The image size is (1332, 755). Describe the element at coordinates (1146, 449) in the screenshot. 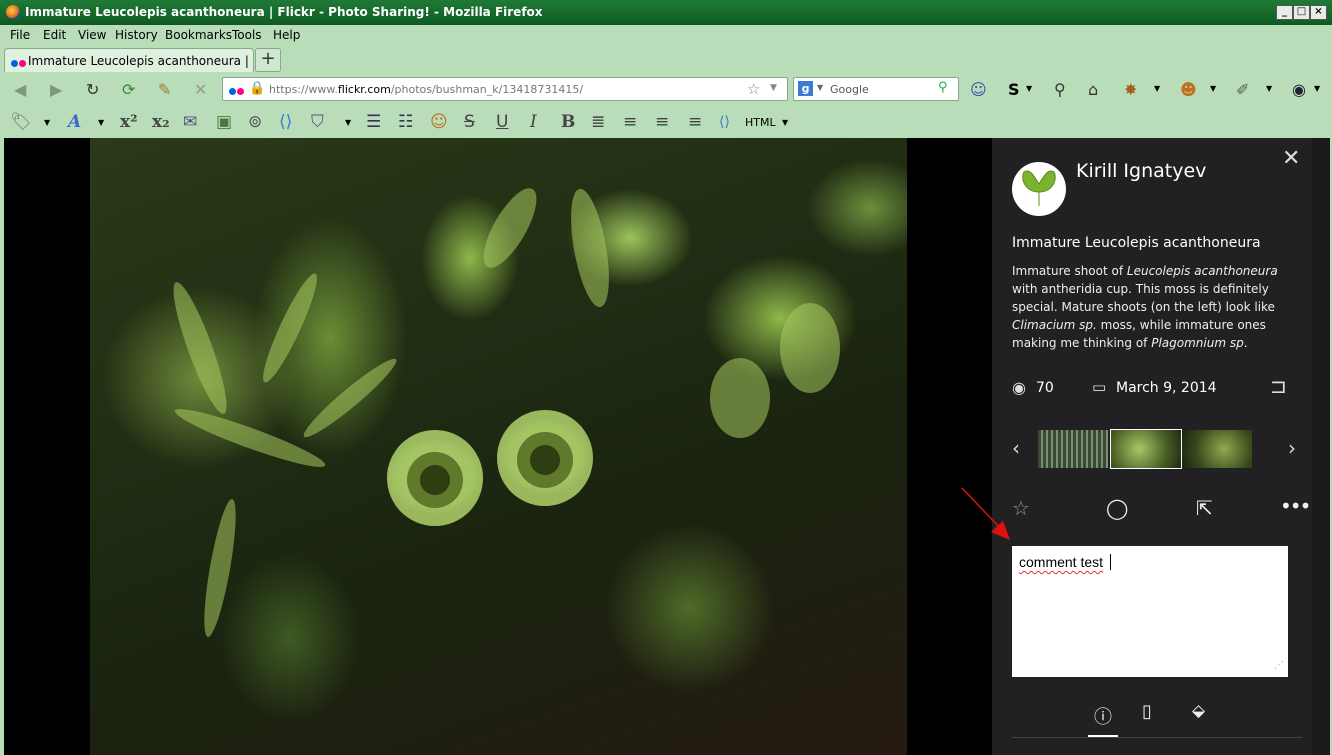

I see `thumbnail-current` at that location.